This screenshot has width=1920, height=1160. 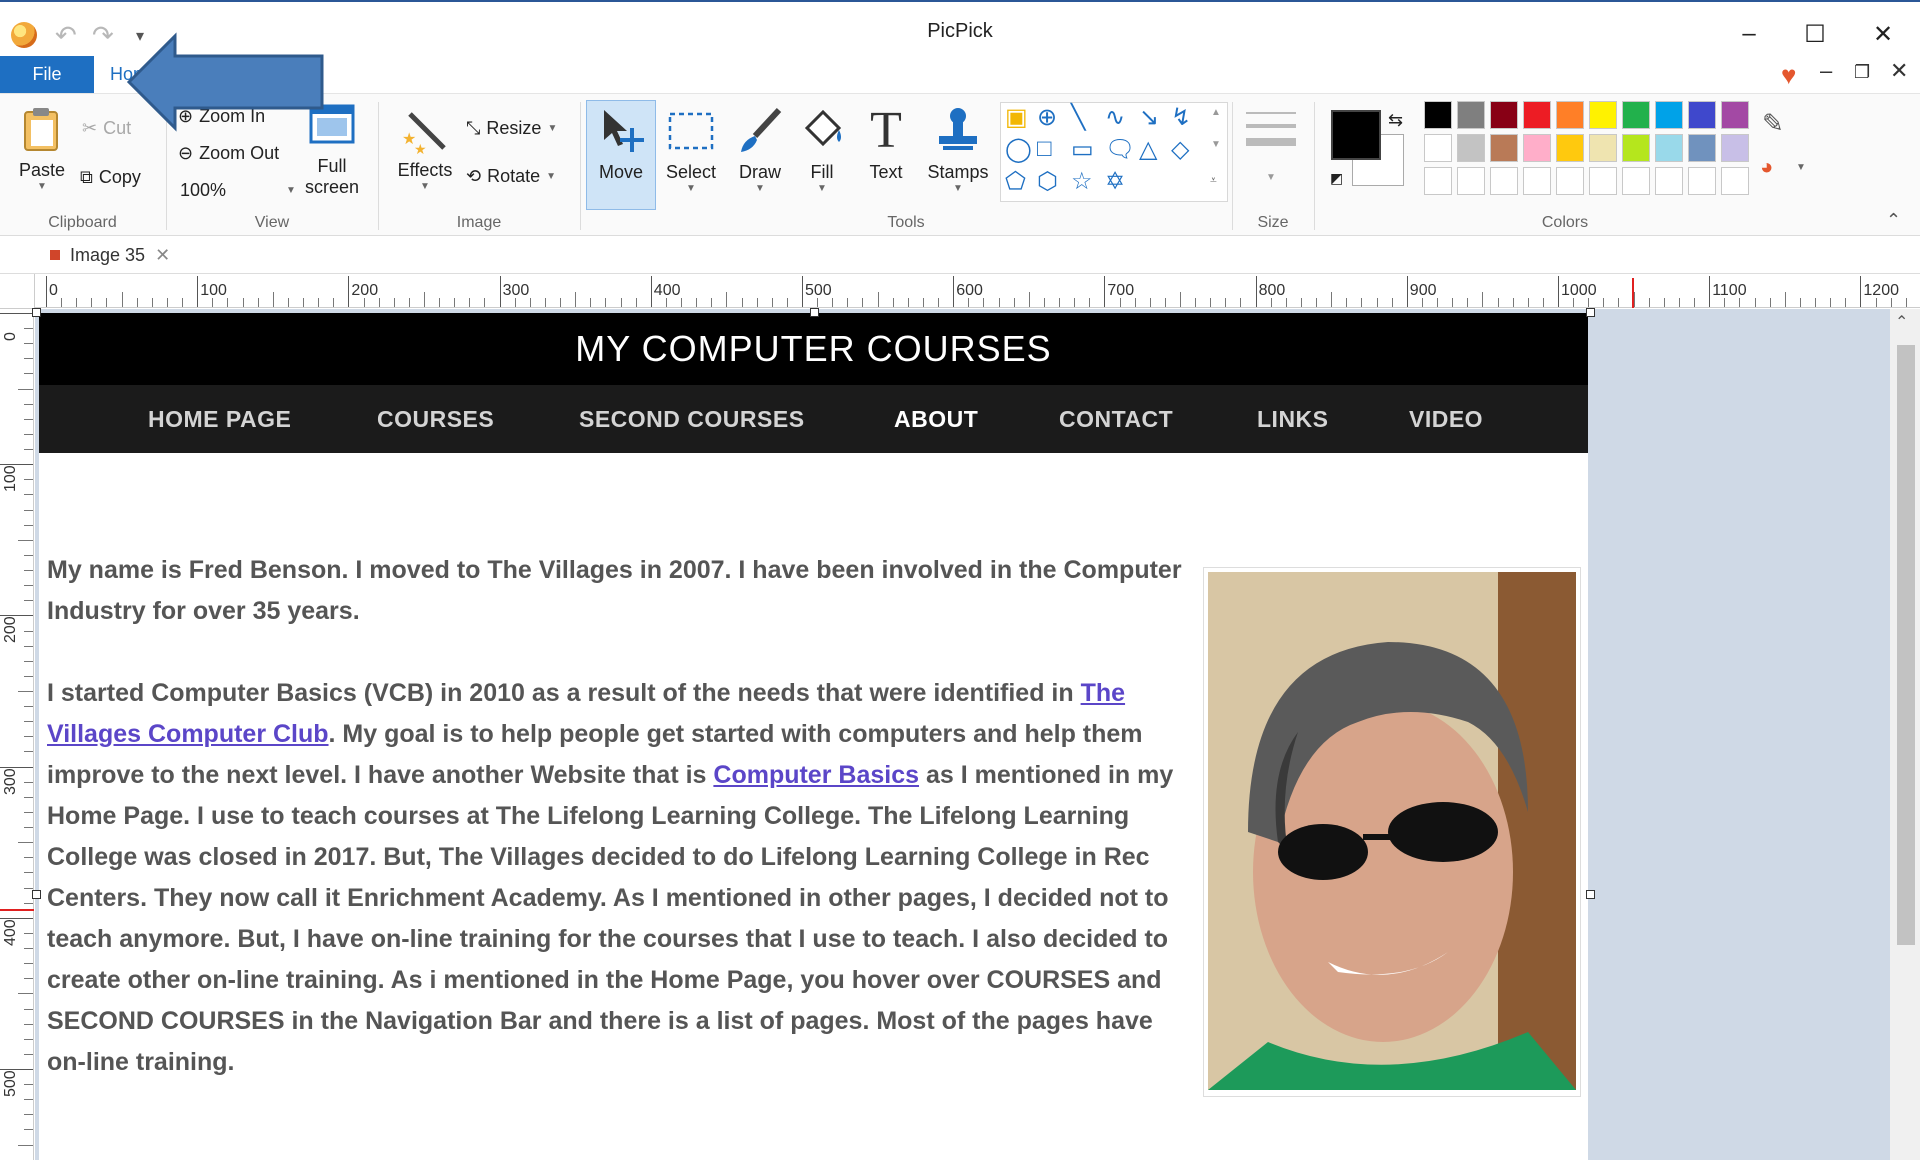 I want to click on resize-button: ⤡ Resize ▼, so click(x=511, y=128).